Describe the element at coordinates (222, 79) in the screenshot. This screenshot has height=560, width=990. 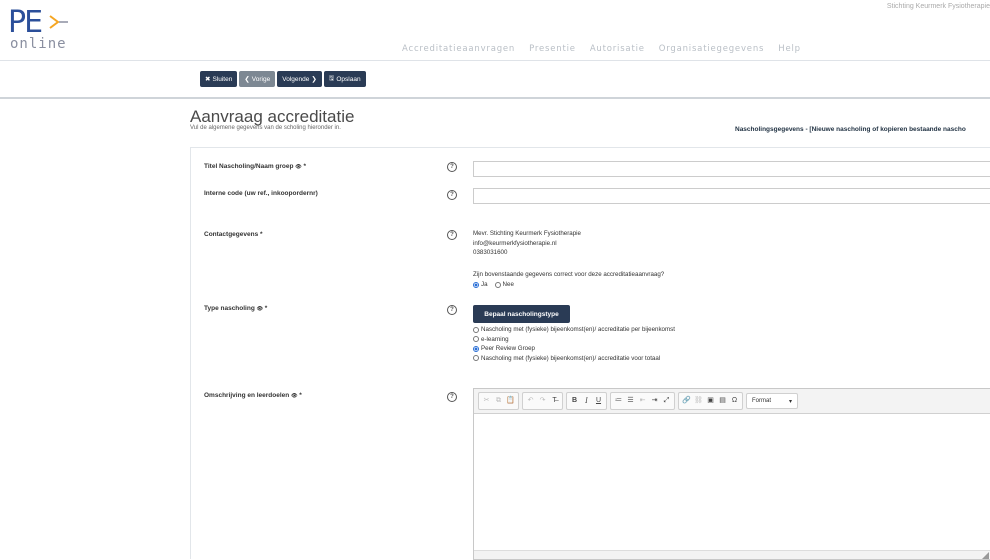
I see `close-label: Sluiten` at that location.